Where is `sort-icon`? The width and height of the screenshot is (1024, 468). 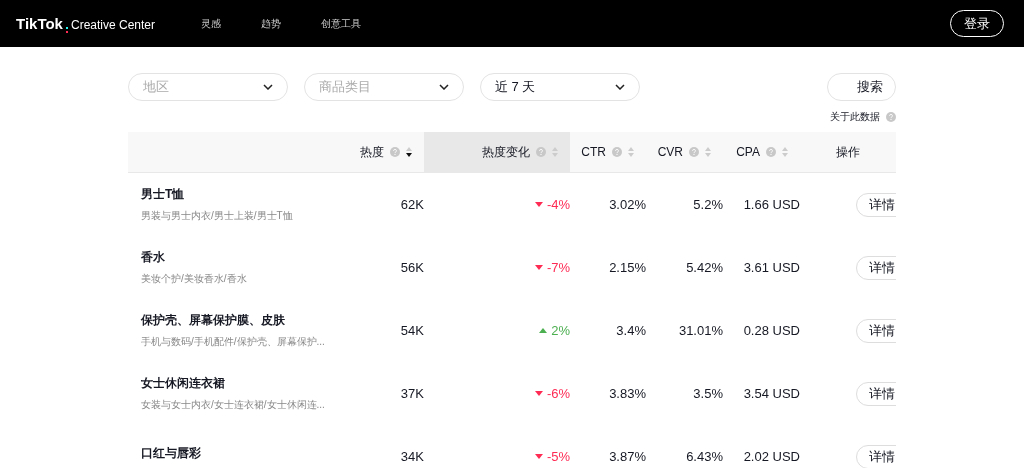 sort-icon is located at coordinates (409, 152).